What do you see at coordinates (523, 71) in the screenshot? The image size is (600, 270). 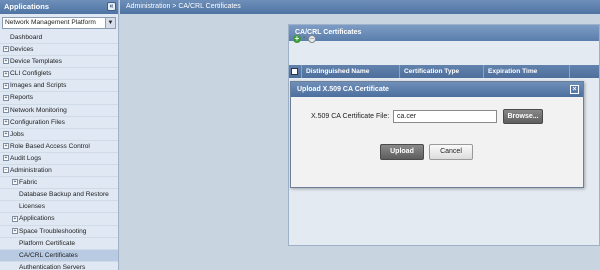 I see `column-header-expiration-time: Expiration Time` at bounding box center [523, 71].